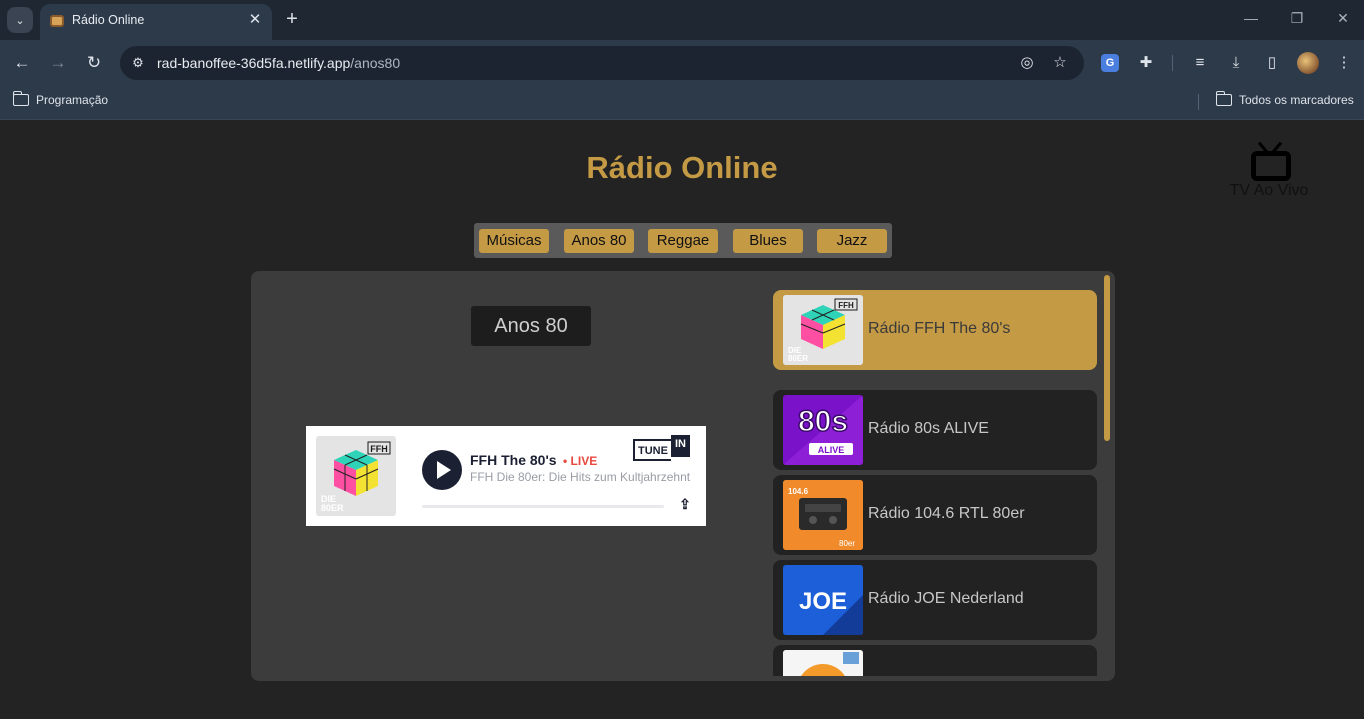 The height and width of the screenshot is (719, 1364). Describe the element at coordinates (831, 450) in the screenshot. I see `svg-text: ALIVE` at that location.